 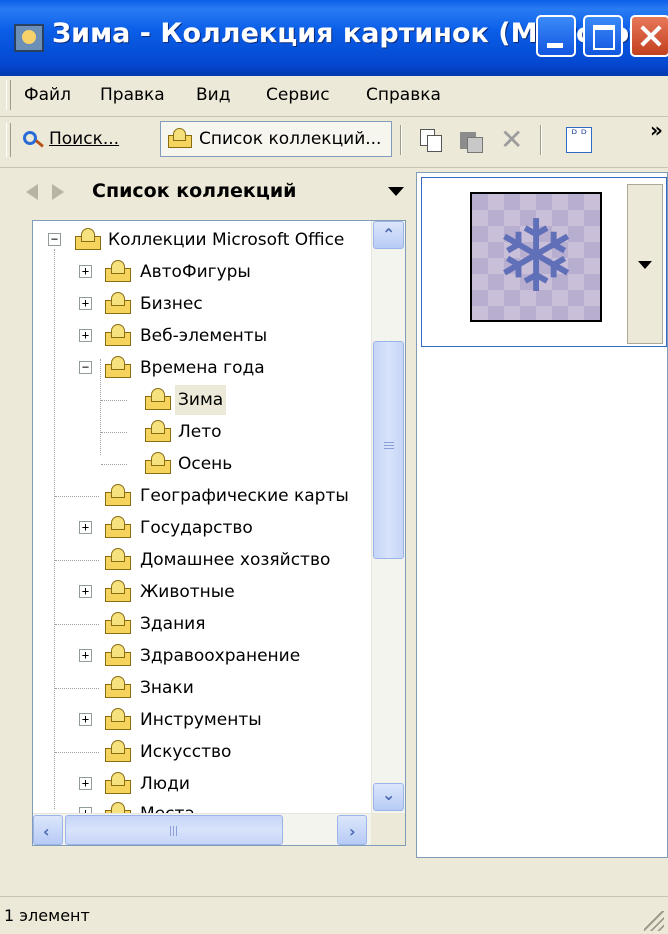 I want to click on clip-thumbnail: ❄, so click(x=544, y=262).